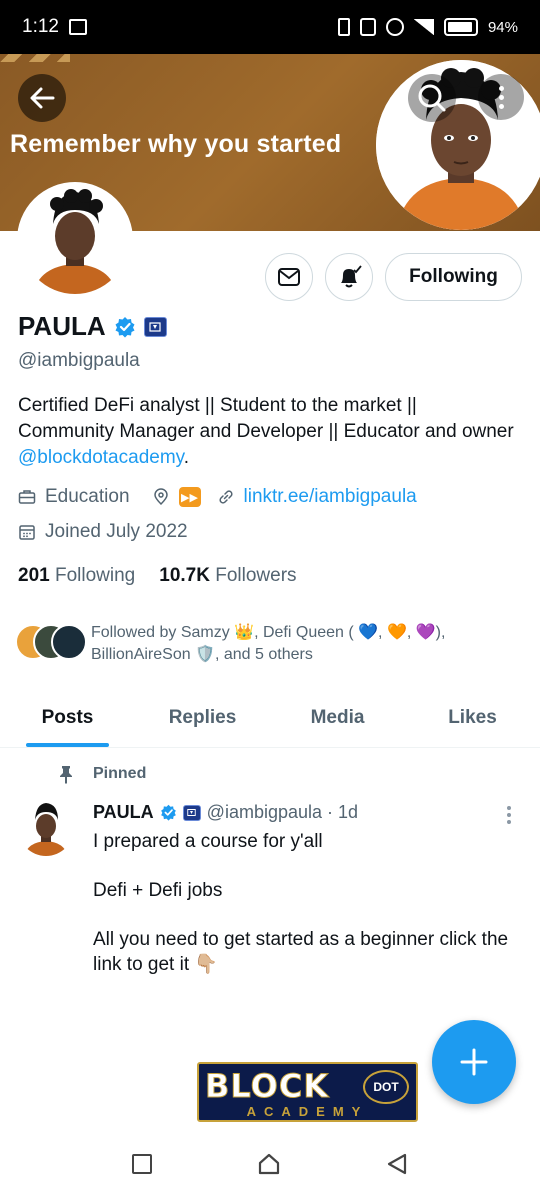  I want to click on battery-percent: 94%, so click(502, 27).